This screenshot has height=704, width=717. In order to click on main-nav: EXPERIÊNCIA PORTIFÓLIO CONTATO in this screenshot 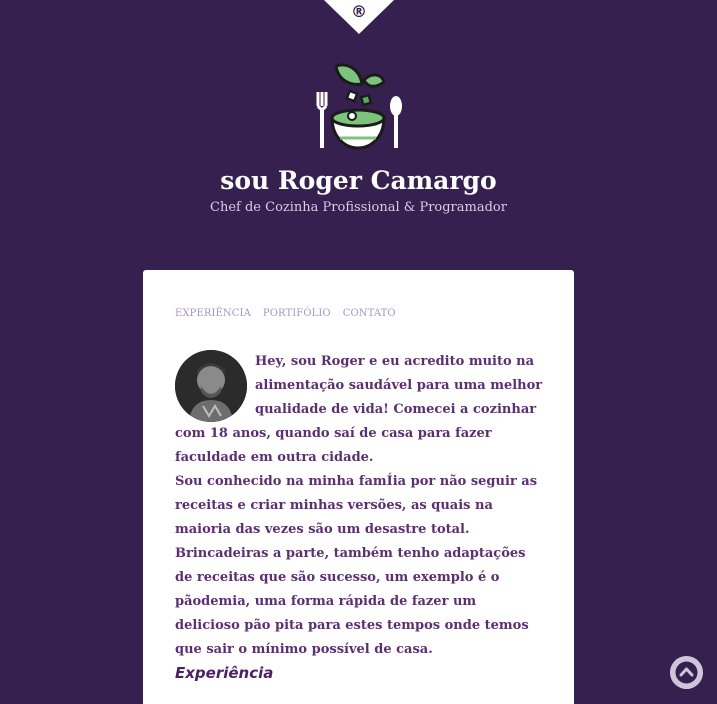, I will do `click(285, 313)`.